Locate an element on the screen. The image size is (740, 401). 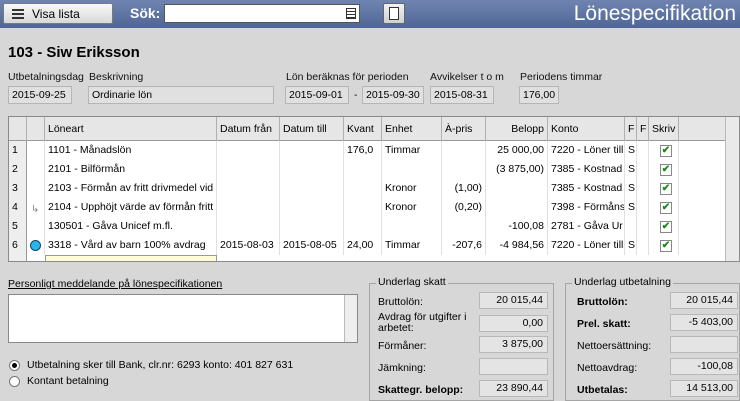
header-loneart: Löneart is located at coordinates (131, 129).